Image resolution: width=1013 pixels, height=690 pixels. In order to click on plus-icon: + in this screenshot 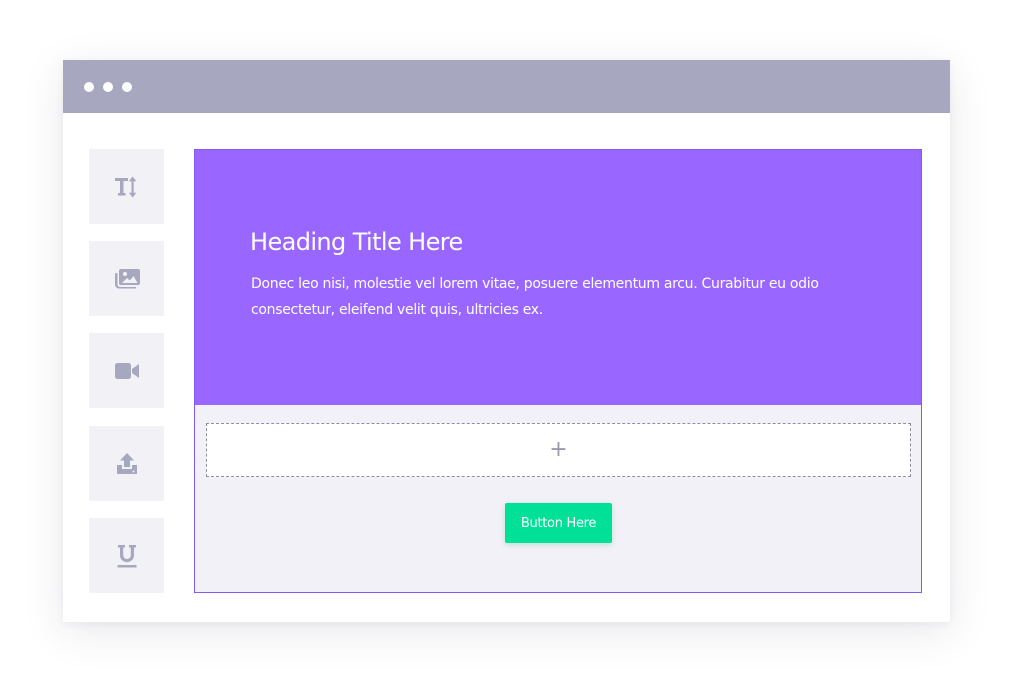, I will do `click(558, 449)`.